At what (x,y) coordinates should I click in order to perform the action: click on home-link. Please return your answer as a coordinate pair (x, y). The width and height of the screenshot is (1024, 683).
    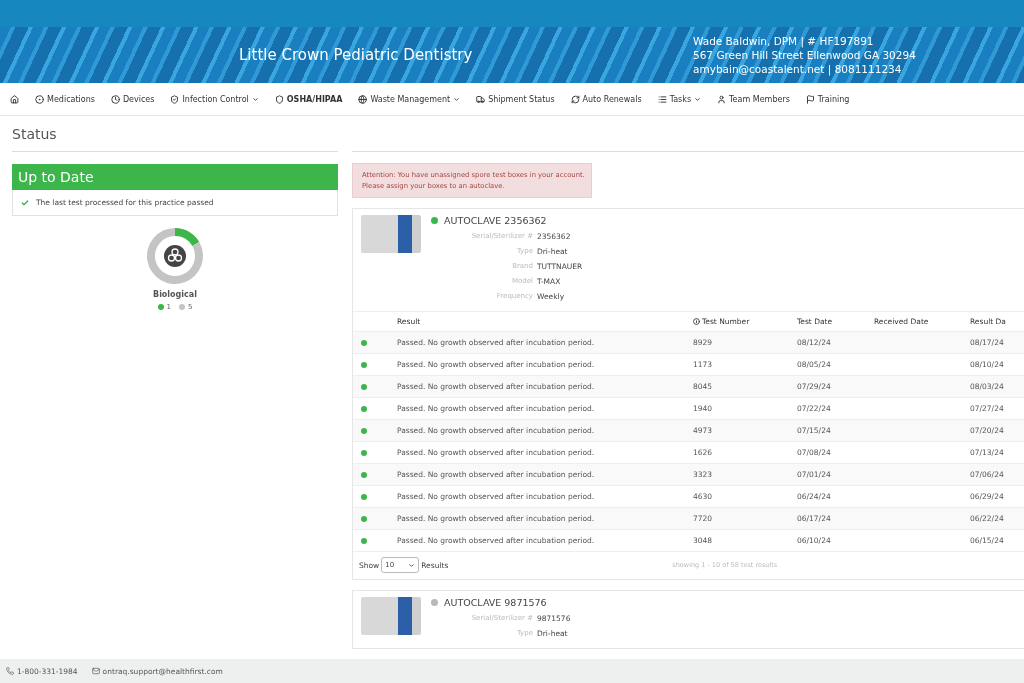
    Looking at the image, I should click on (14, 99).